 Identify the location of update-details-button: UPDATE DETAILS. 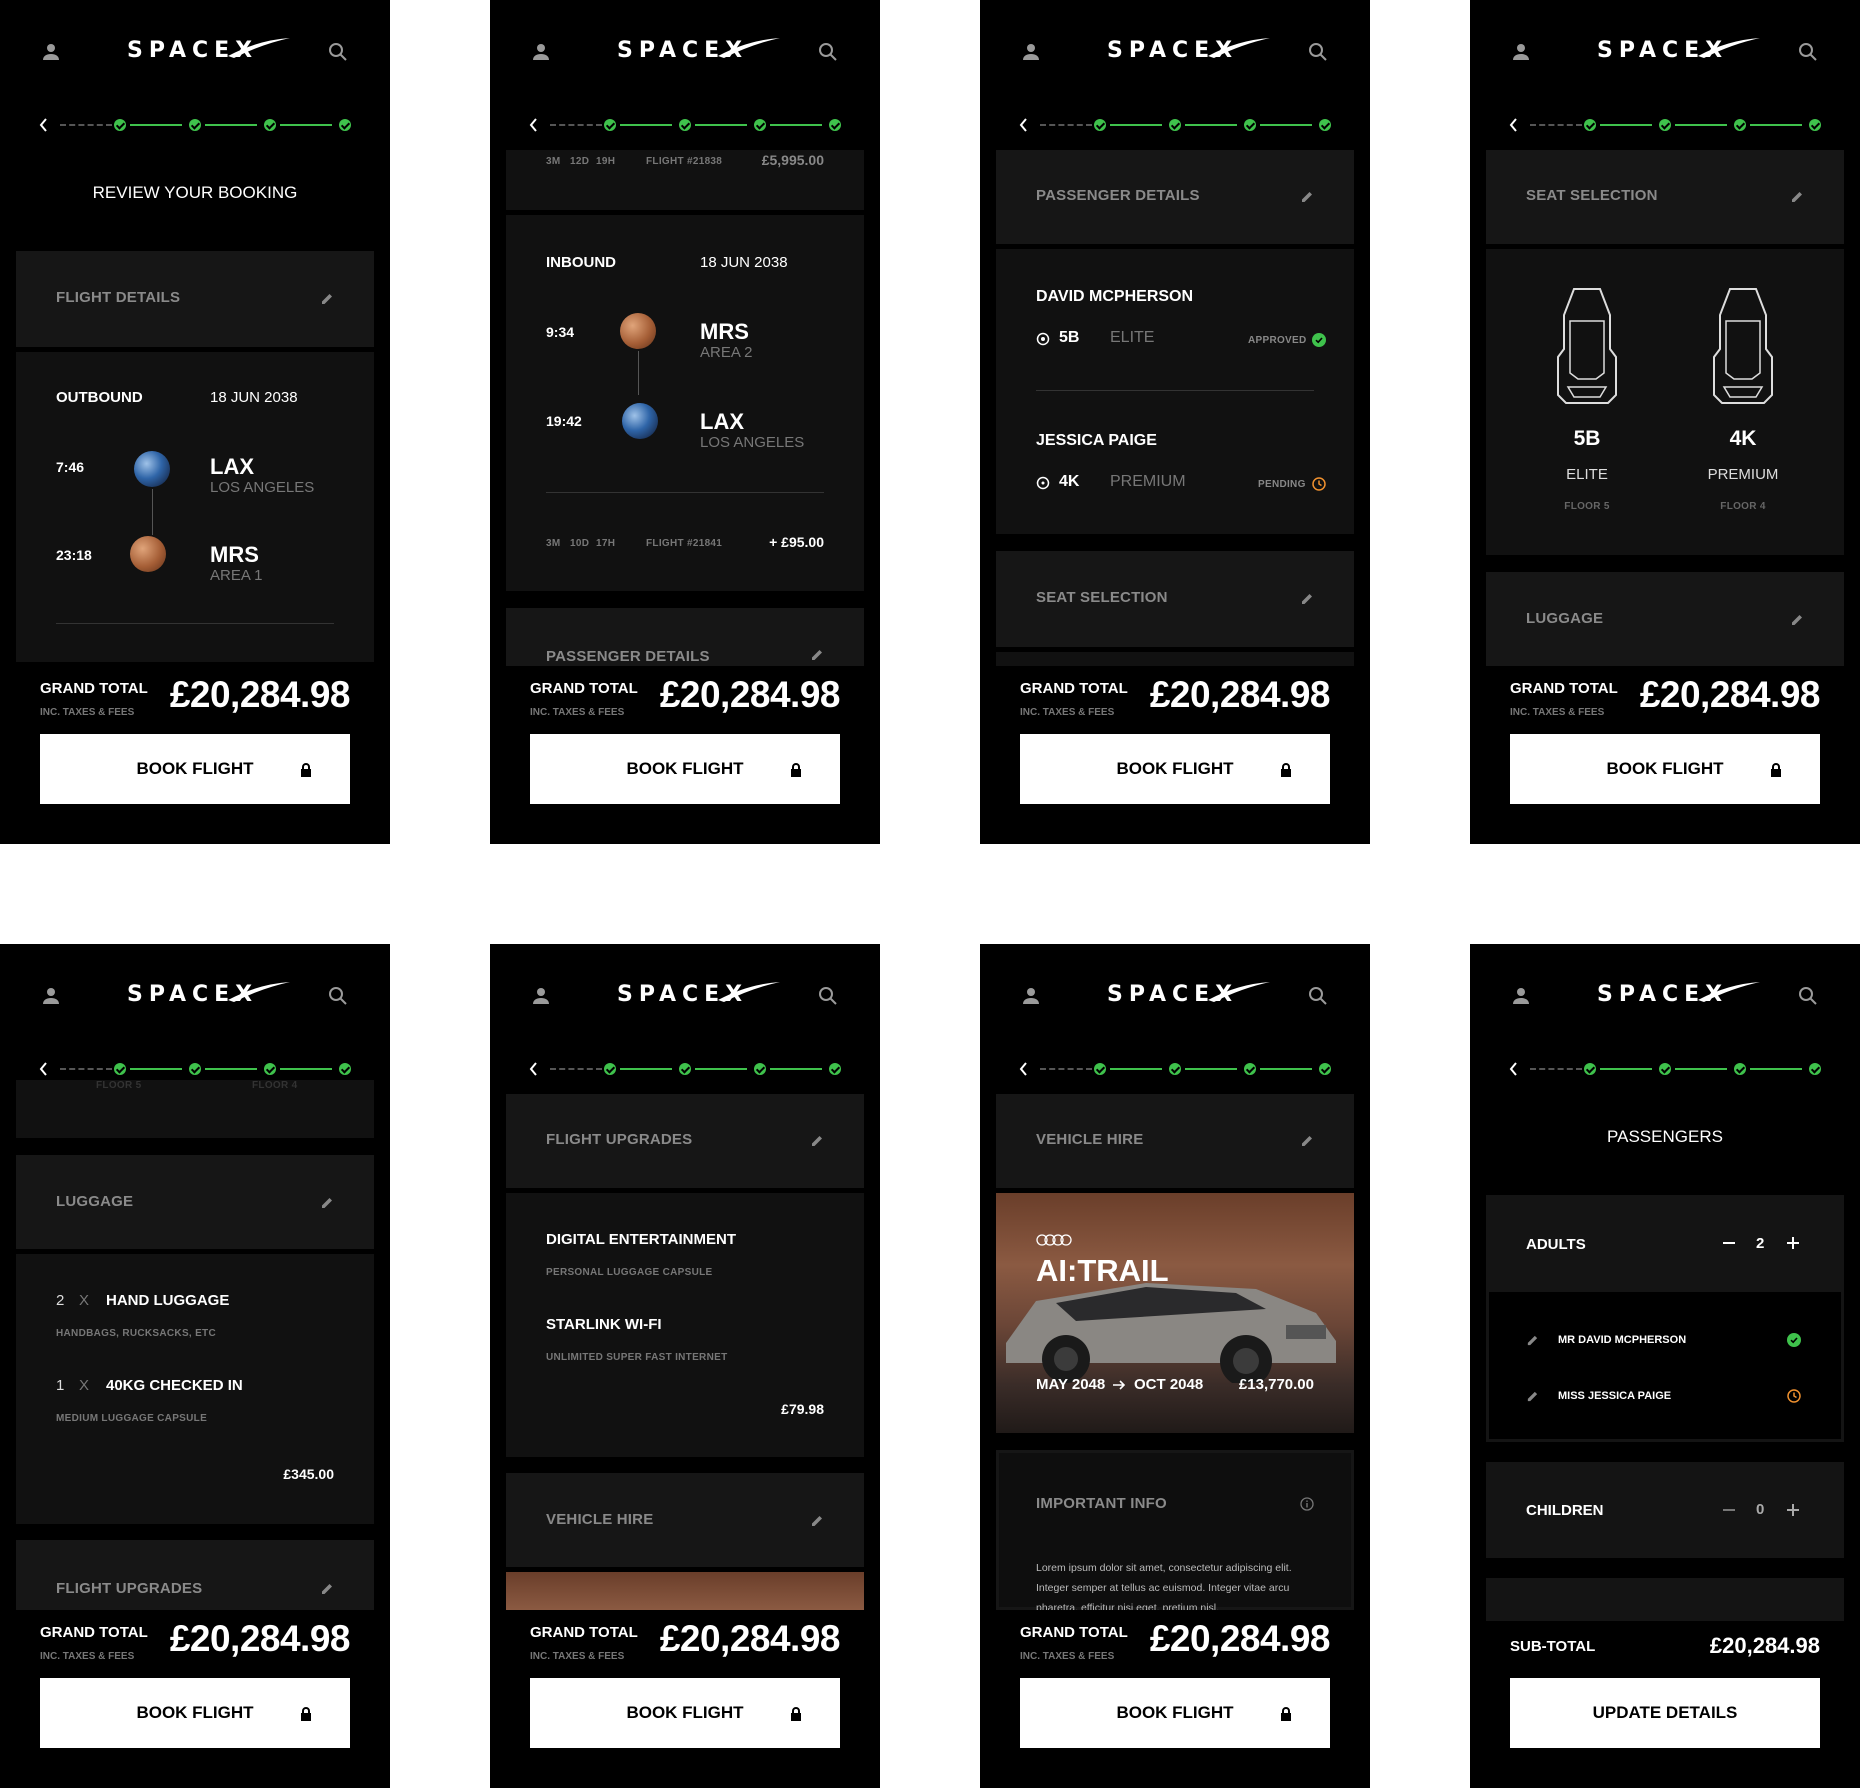
(1665, 1713).